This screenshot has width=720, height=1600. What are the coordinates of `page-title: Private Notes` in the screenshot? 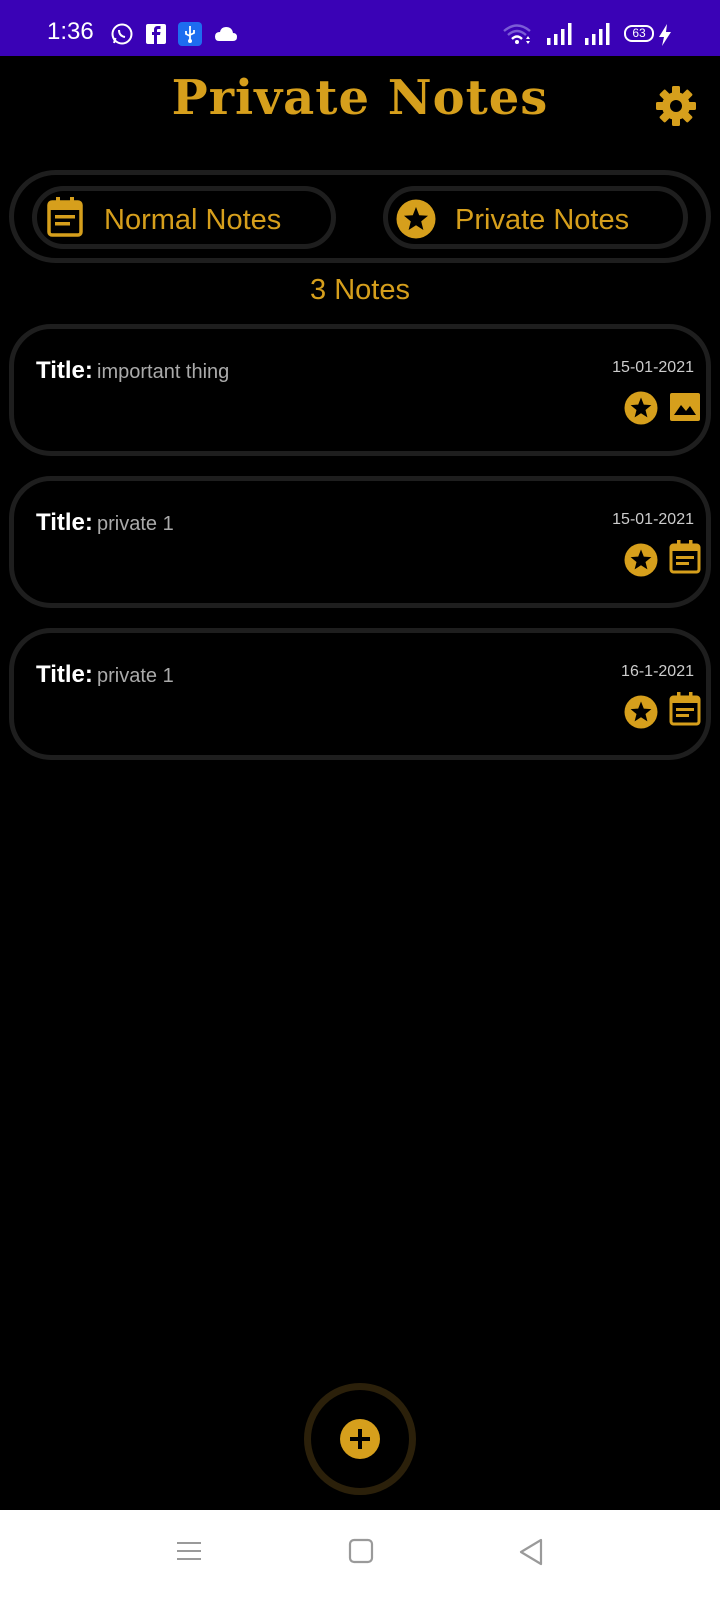 It's located at (360, 98).